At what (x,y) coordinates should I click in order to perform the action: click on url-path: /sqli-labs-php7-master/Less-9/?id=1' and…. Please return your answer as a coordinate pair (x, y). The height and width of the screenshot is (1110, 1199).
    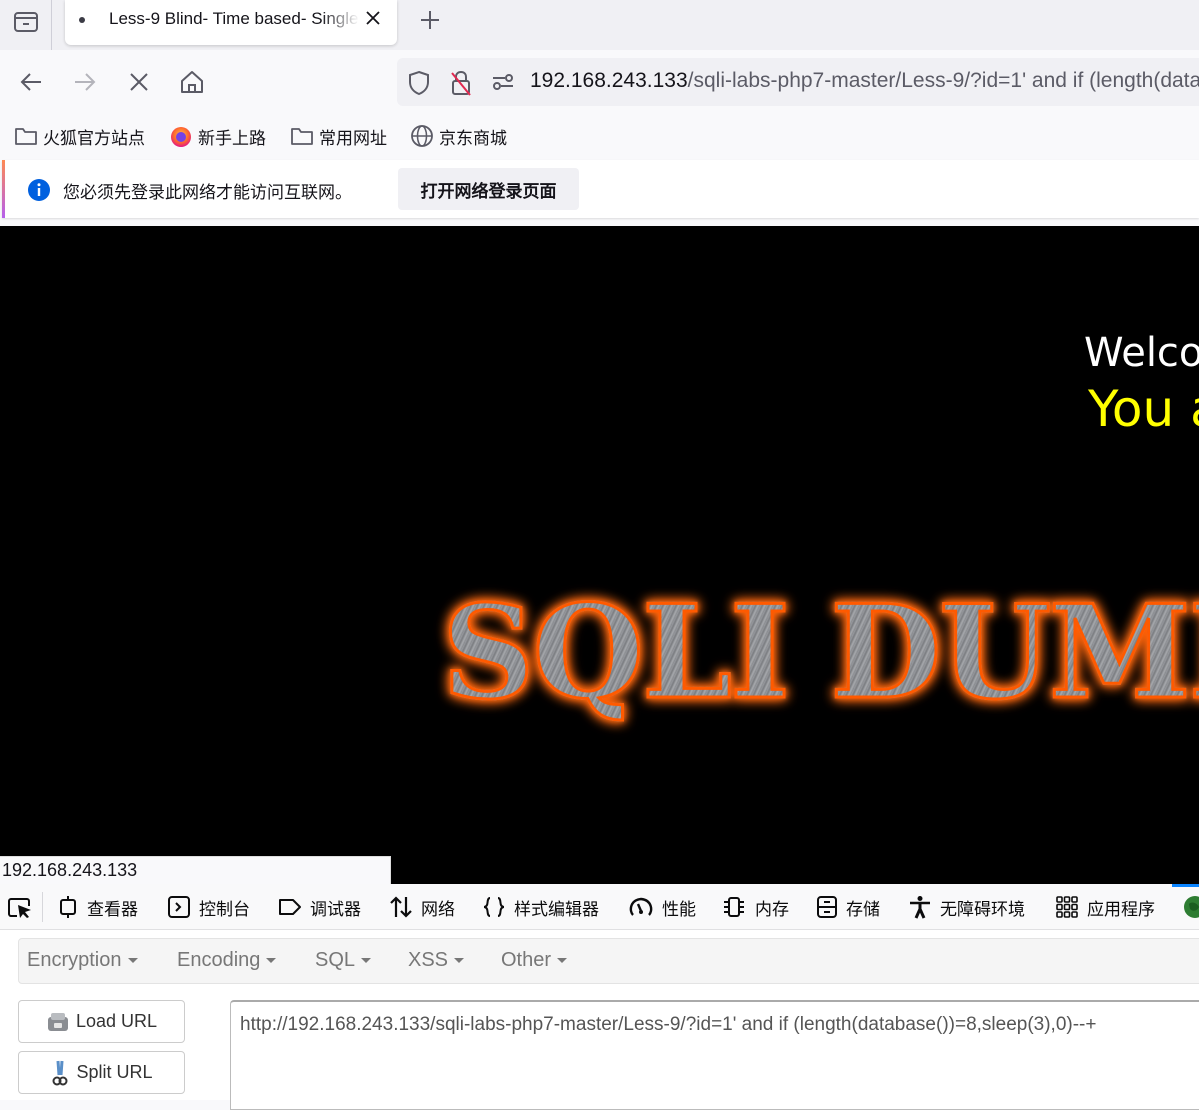
    Looking at the image, I should click on (943, 80).